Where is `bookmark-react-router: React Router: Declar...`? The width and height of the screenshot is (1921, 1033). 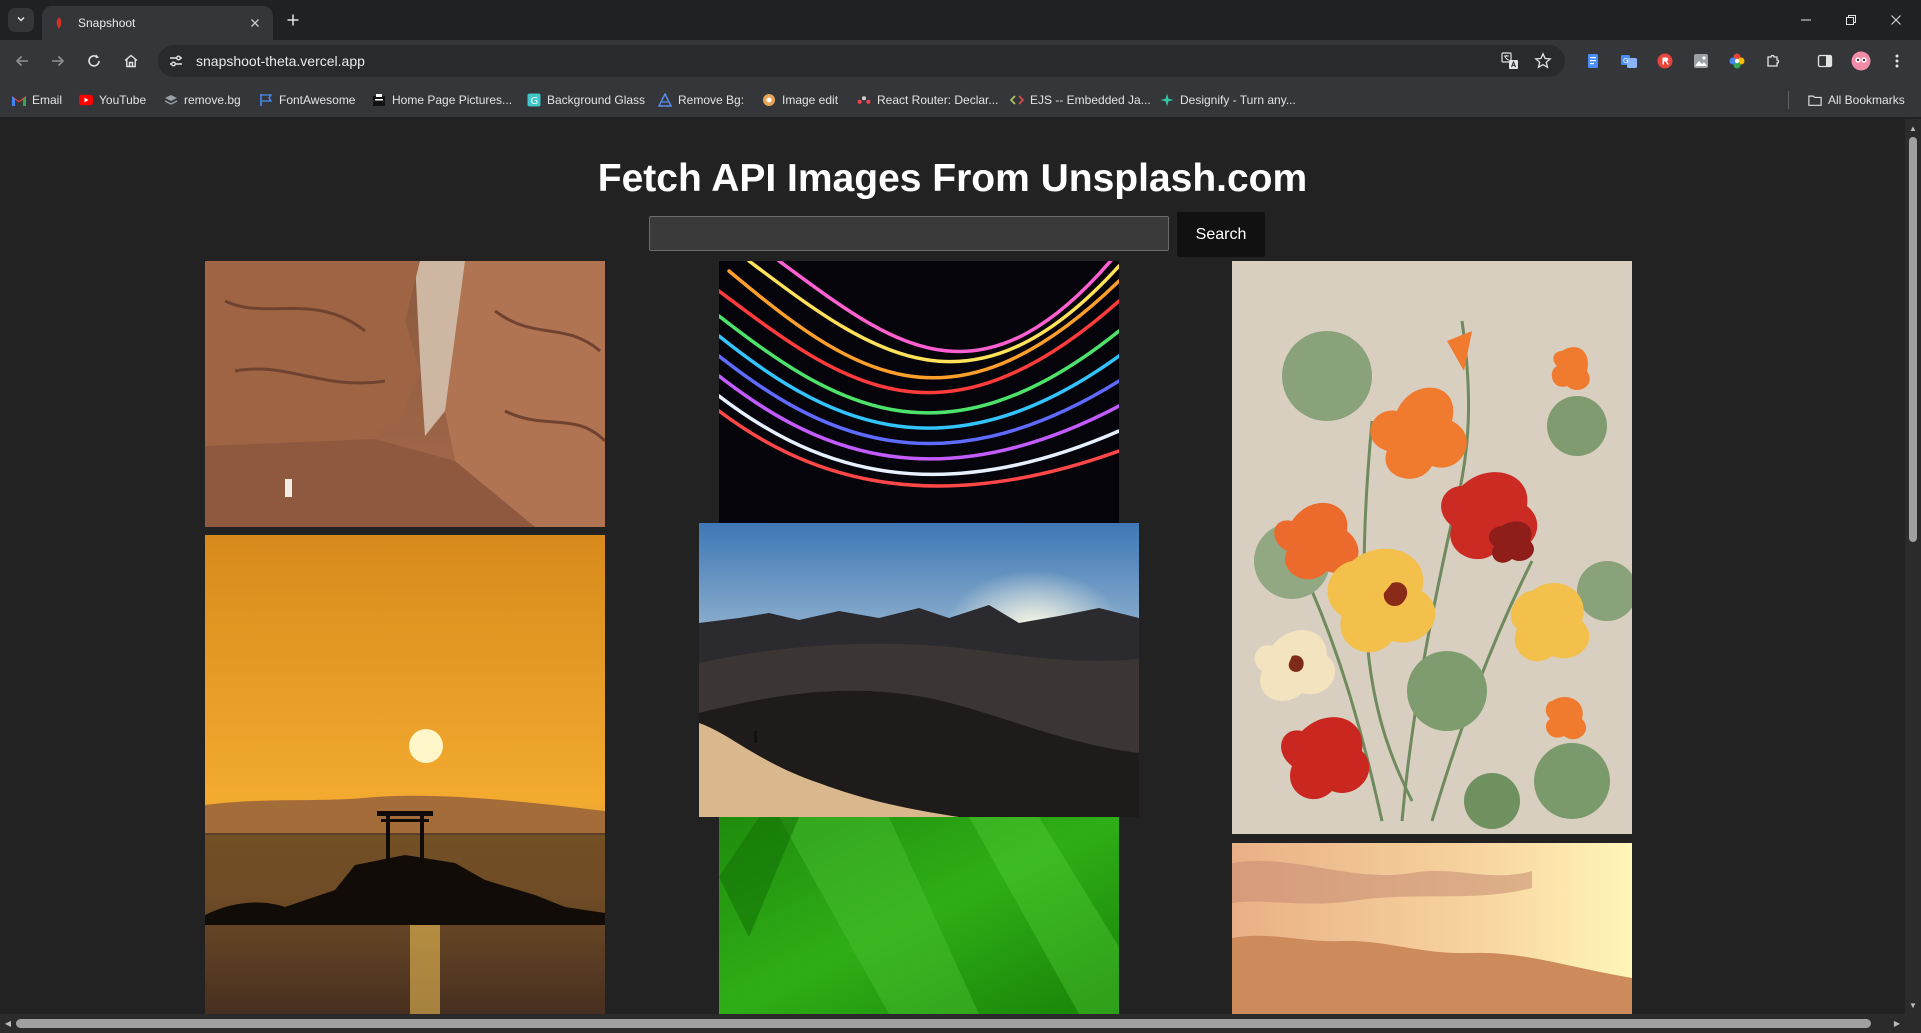
bookmark-react-router: React Router: Declar... is located at coordinates (927, 100).